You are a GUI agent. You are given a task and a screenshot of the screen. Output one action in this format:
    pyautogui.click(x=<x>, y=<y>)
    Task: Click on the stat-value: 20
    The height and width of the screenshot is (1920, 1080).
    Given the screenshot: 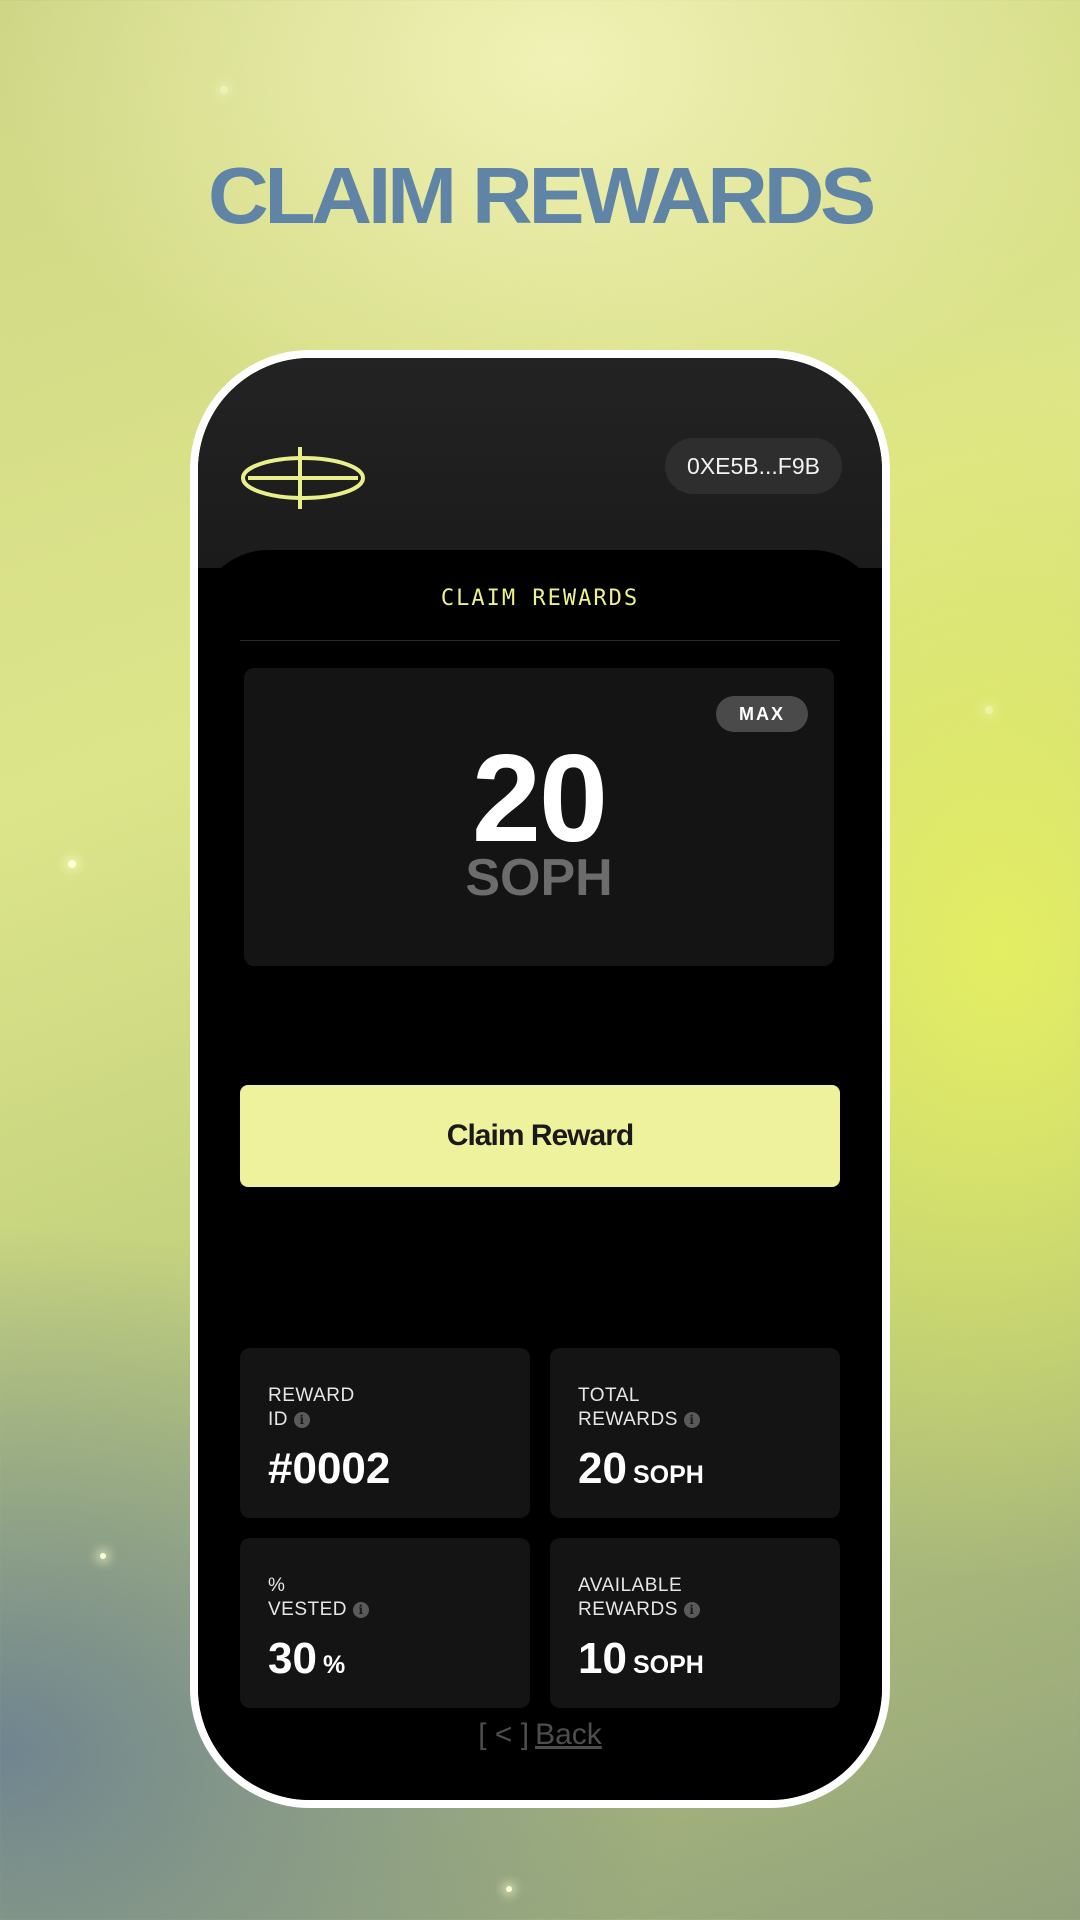 What is the action you would take?
    pyautogui.click(x=602, y=1468)
    